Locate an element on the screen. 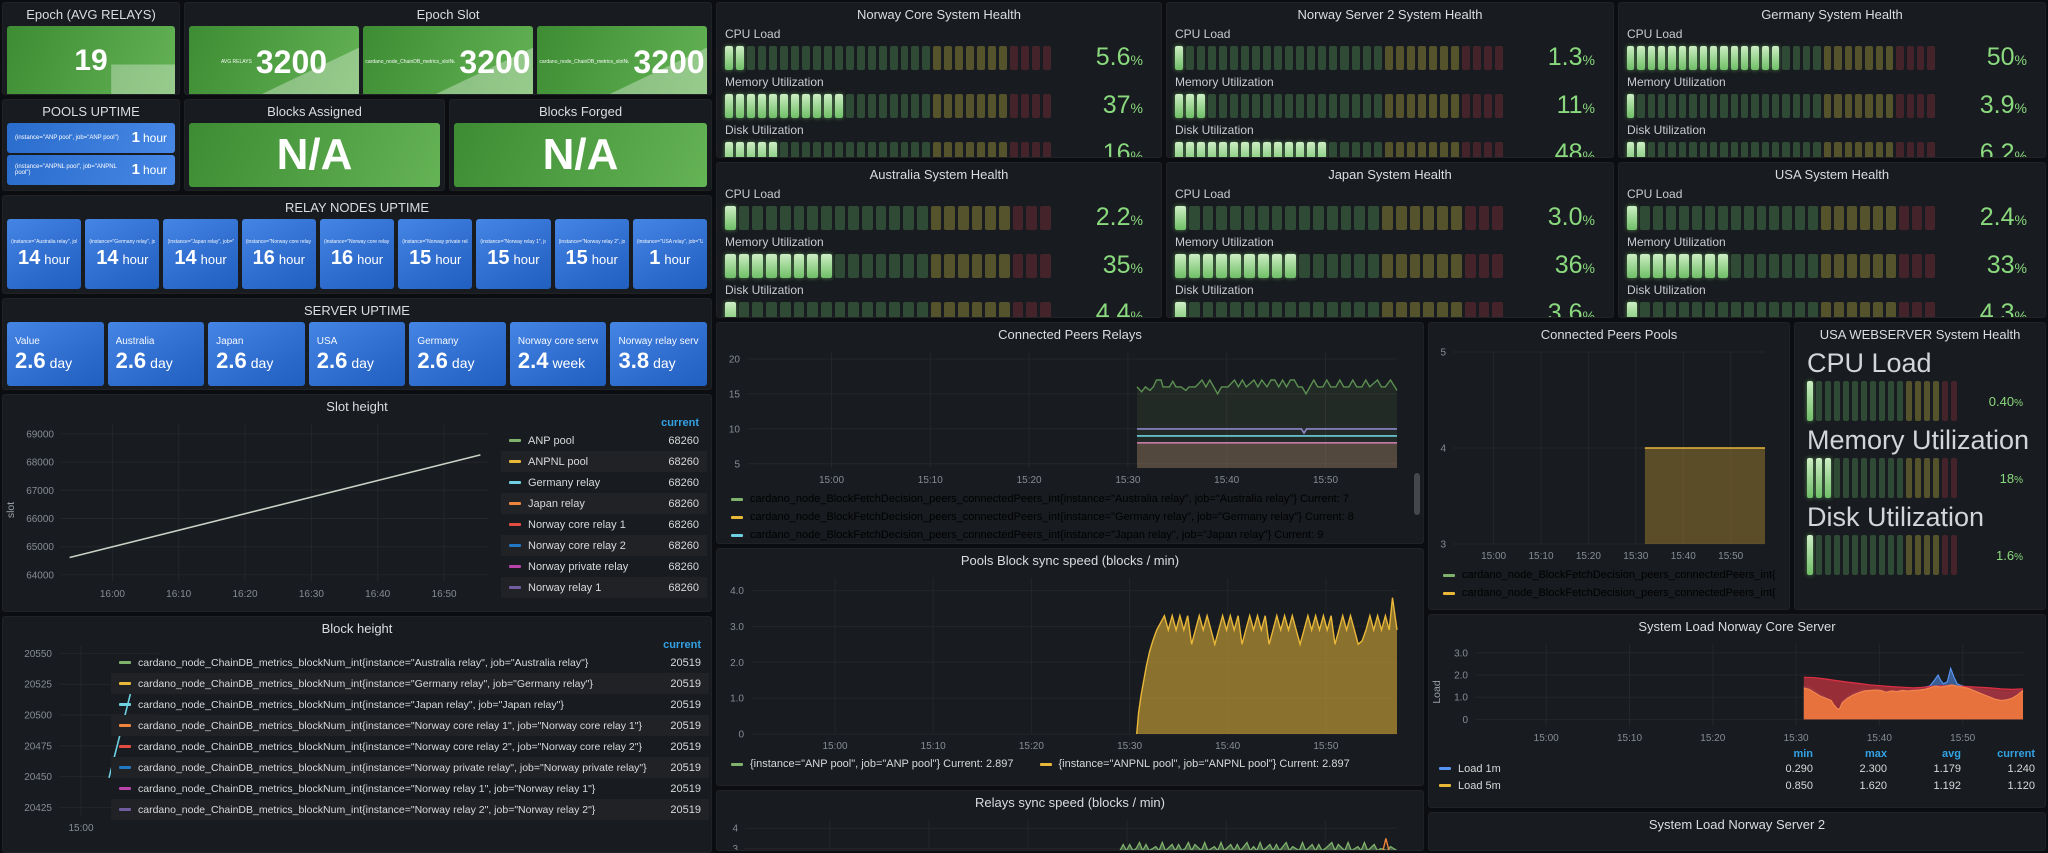 The width and height of the screenshot is (2048, 853). pool-uptime-label: (instance="ANP pool", job="ANP pool") is located at coordinates (67, 138).